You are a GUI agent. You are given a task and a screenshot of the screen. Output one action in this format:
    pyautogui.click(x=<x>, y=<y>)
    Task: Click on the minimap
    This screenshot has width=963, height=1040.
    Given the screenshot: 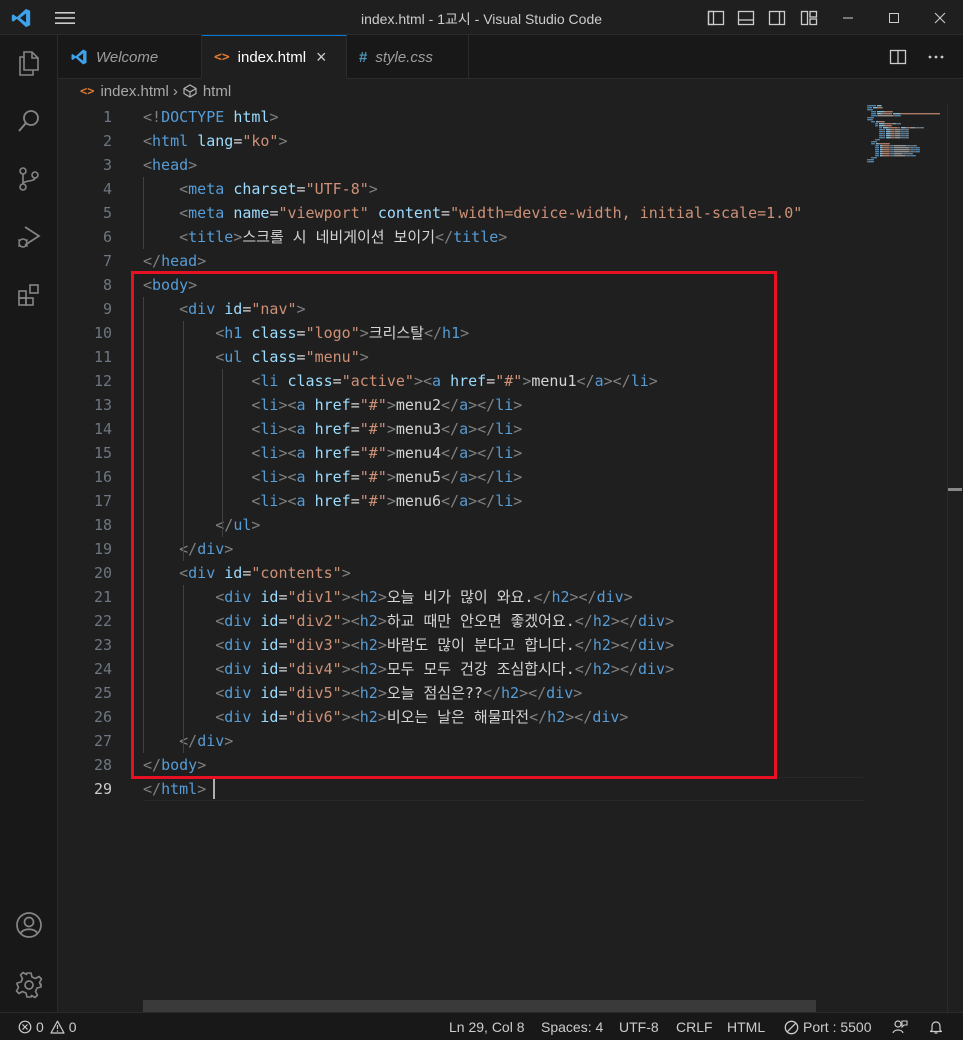 What is the action you would take?
    pyautogui.click(x=903, y=557)
    